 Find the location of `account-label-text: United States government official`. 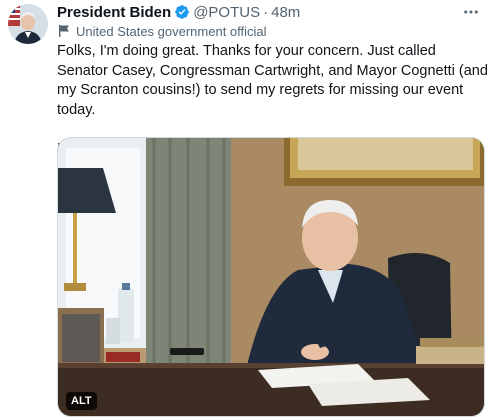

account-label-text: United States government official is located at coordinates (171, 31).